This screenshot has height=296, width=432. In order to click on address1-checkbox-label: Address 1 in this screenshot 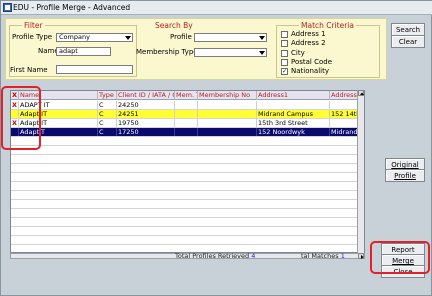, I will do `click(308, 34)`.